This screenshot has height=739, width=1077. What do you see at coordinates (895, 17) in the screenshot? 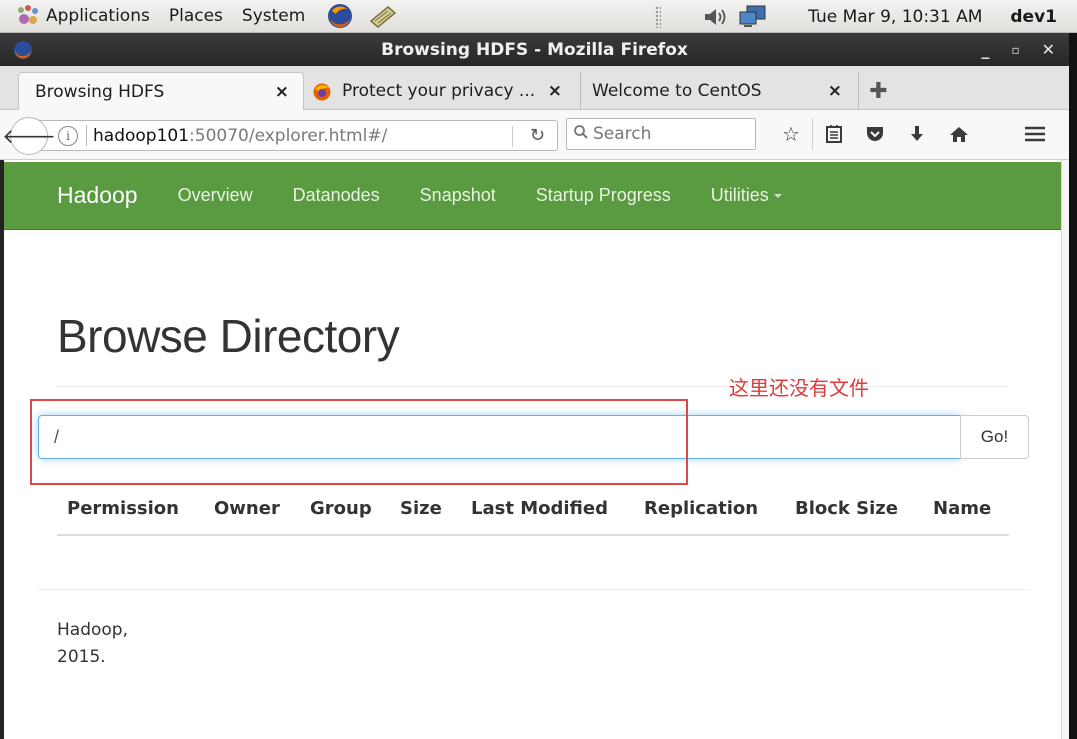
I see `clock: Tue Mar 9, 10:31 AM` at bounding box center [895, 17].